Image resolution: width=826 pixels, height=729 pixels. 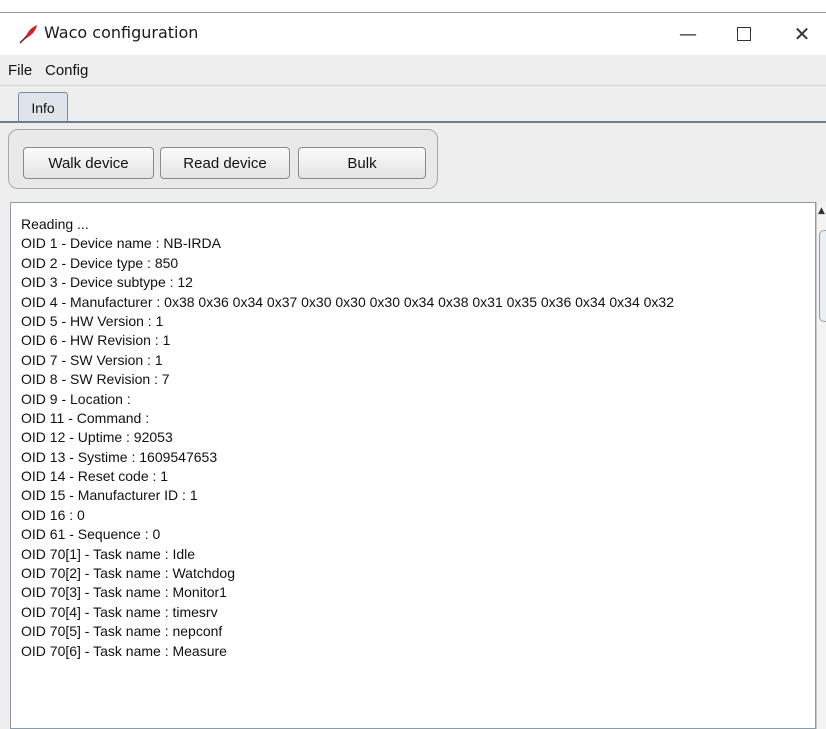 I want to click on scrollbar-thumb, so click(x=822, y=276).